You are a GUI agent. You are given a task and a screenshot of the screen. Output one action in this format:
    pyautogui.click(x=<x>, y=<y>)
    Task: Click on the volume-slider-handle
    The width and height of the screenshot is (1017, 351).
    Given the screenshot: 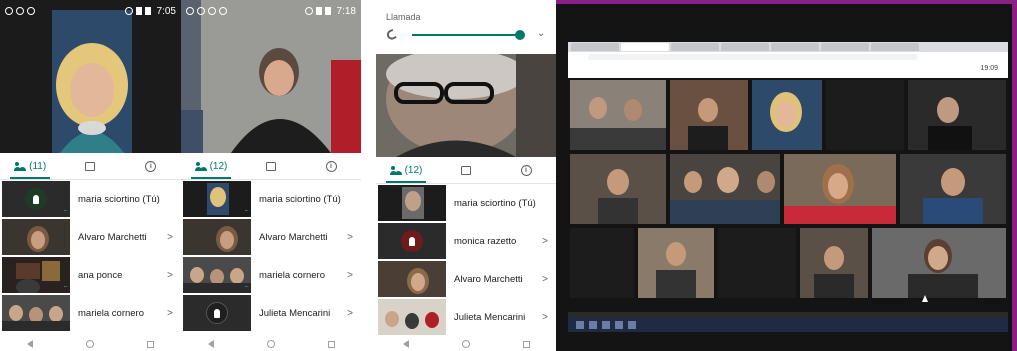 What is the action you would take?
    pyautogui.click(x=520, y=35)
    